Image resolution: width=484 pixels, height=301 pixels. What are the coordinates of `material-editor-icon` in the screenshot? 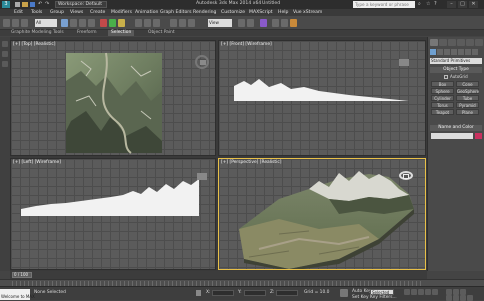 It's located at (263, 23).